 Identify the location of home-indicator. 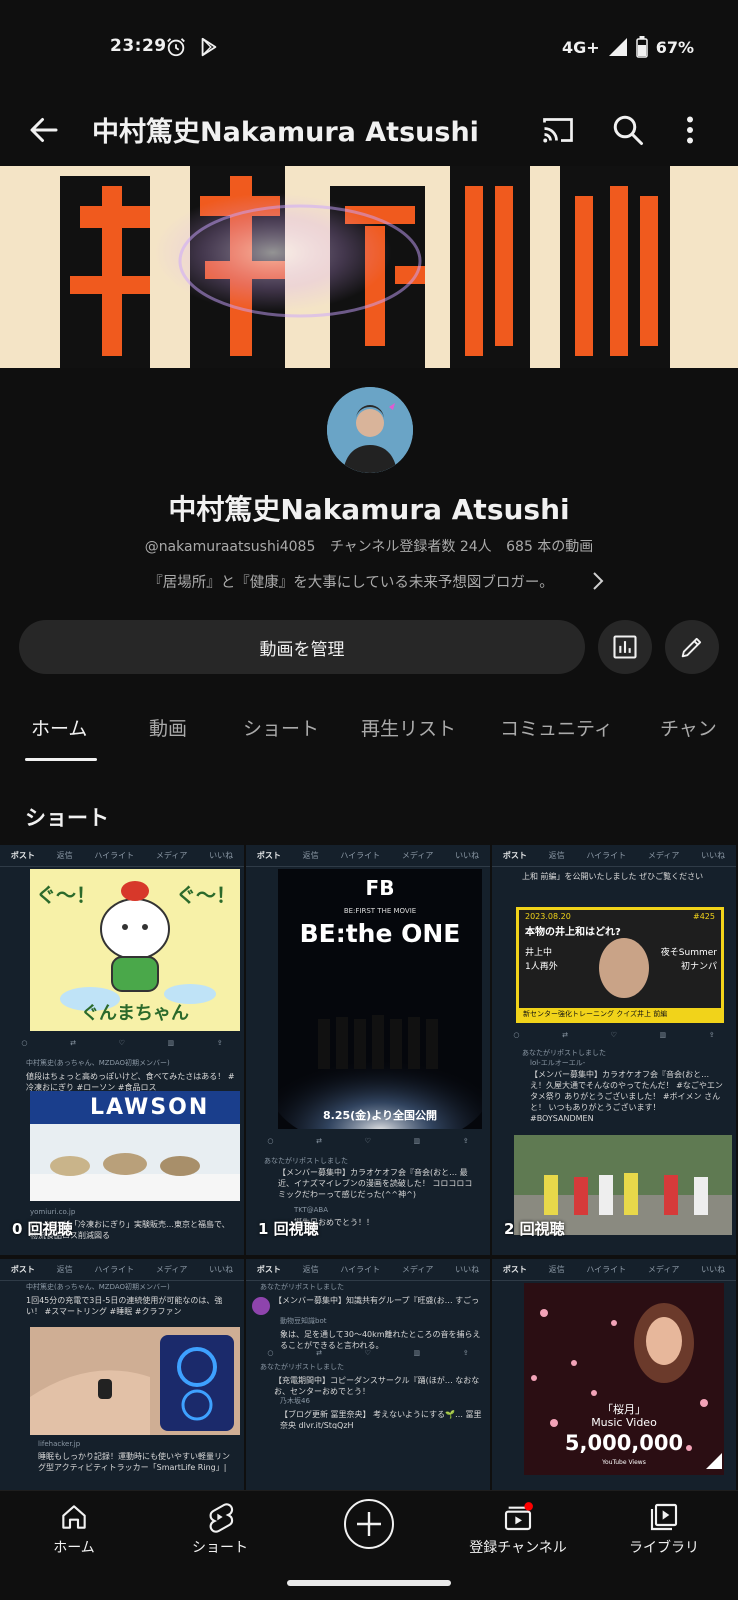
(369, 1583).